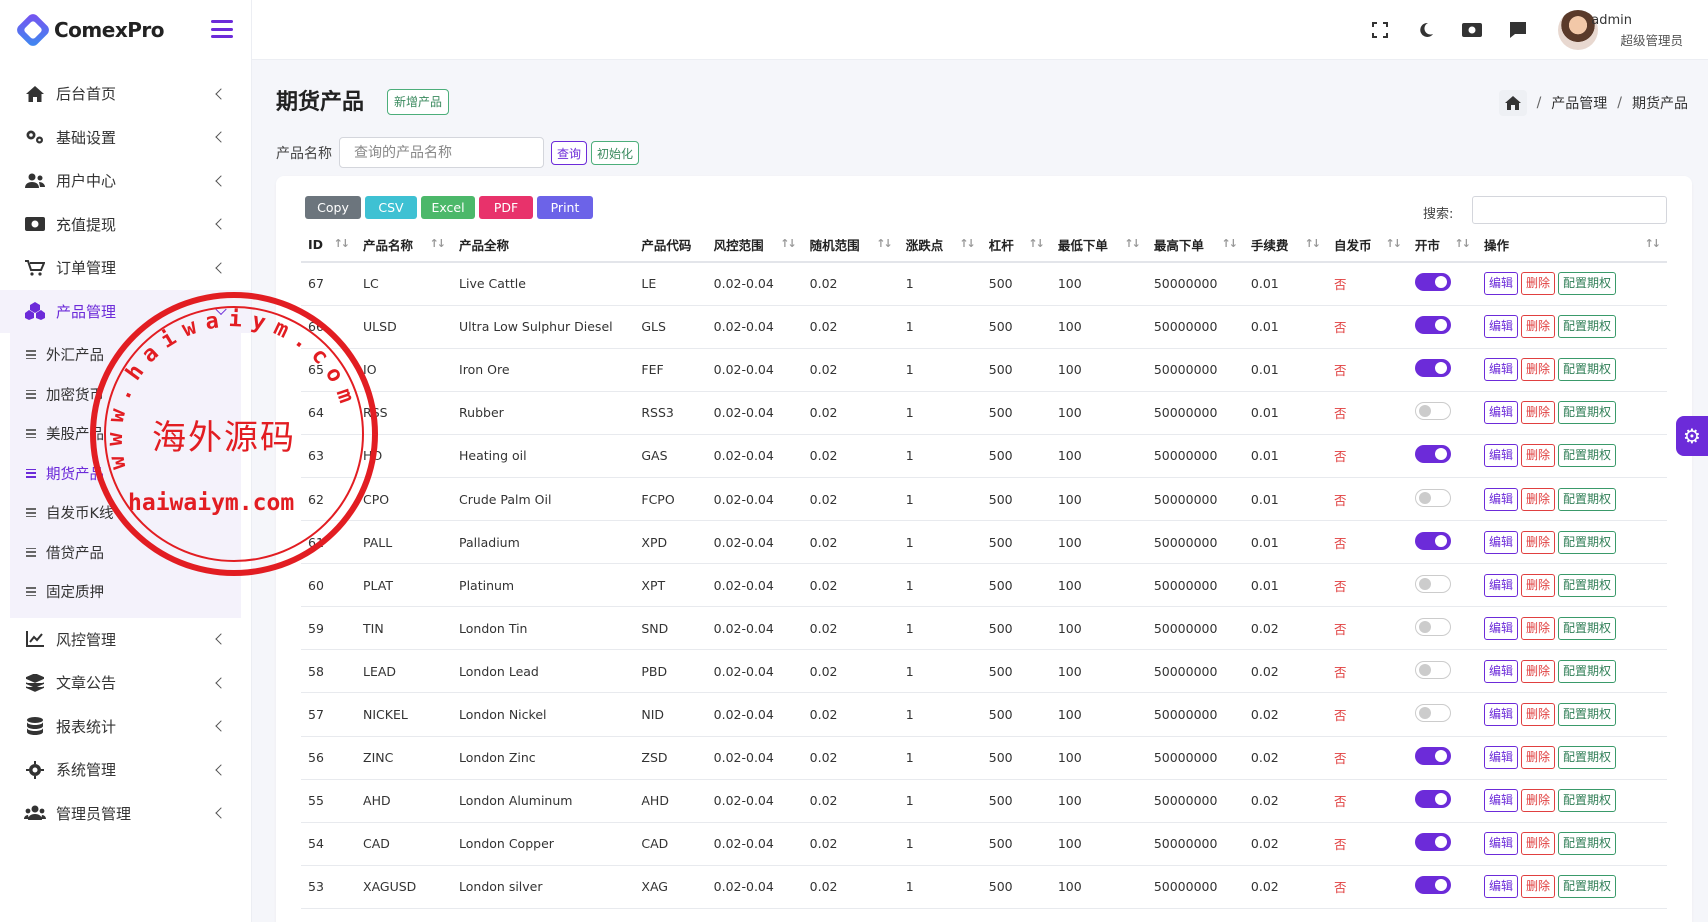  I want to click on column-header: 最低下单 ↑↓, so click(1098, 245).